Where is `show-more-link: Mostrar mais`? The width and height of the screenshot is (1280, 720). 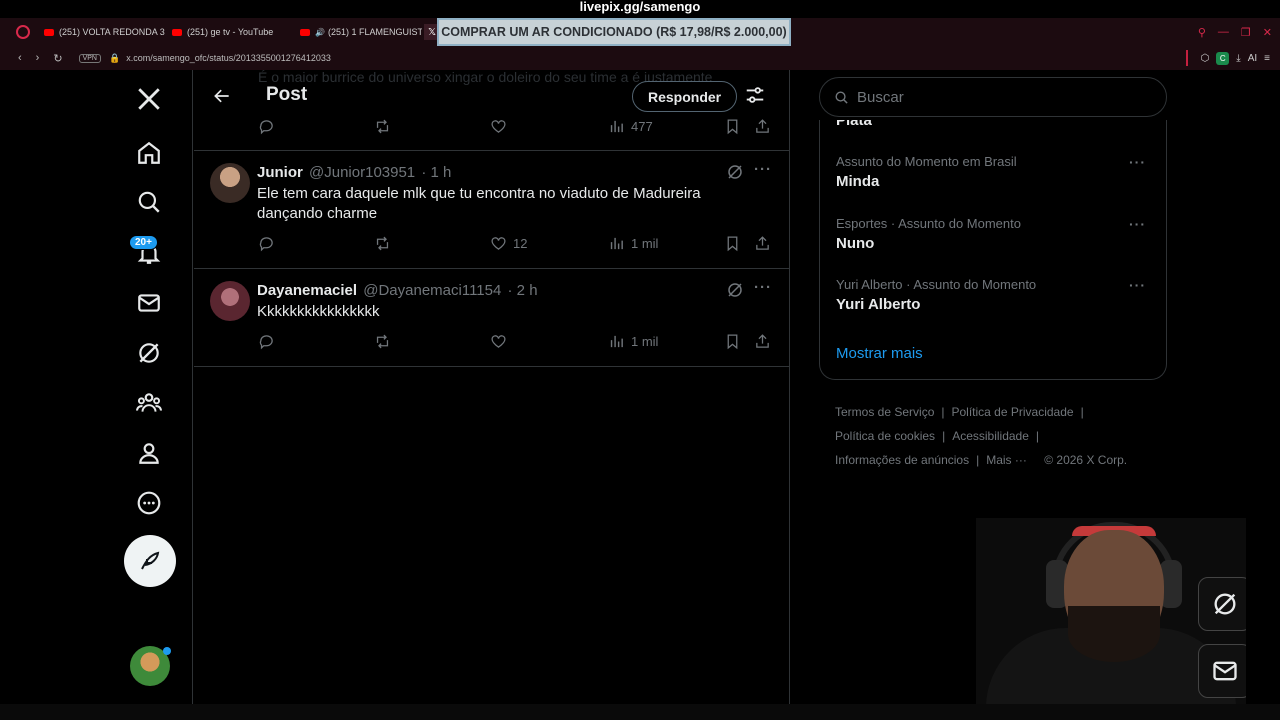
show-more-link: Mostrar mais is located at coordinates (879, 353).